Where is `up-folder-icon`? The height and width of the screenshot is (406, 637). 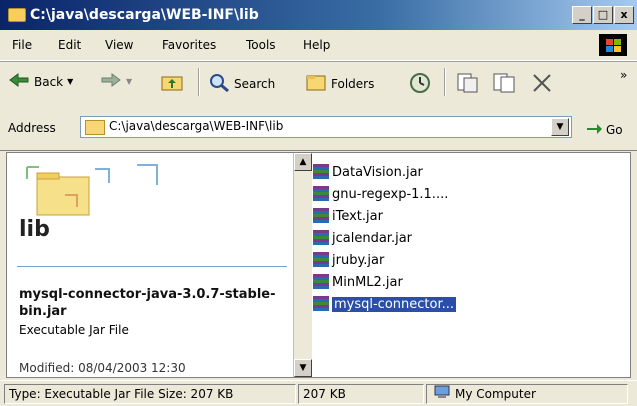 up-folder-icon is located at coordinates (172, 83).